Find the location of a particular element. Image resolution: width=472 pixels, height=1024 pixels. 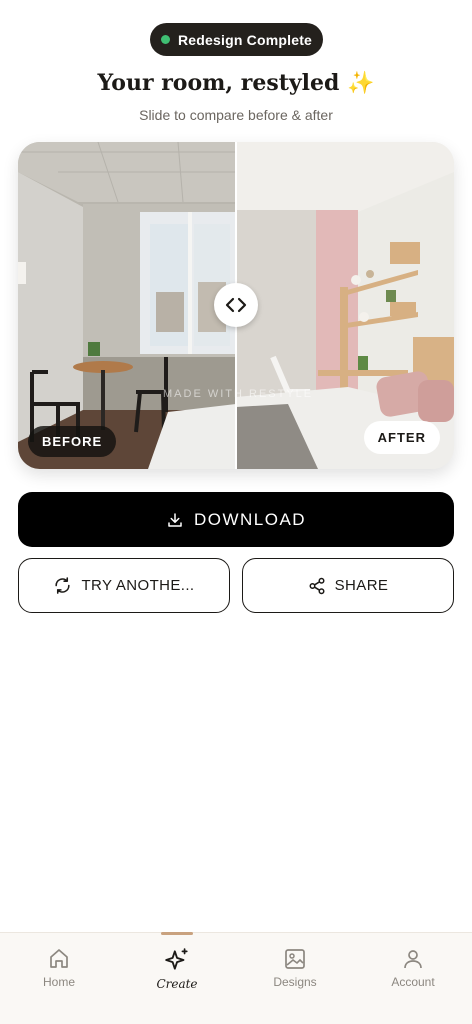

nav-item-create: Create is located at coordinates (177, 978).